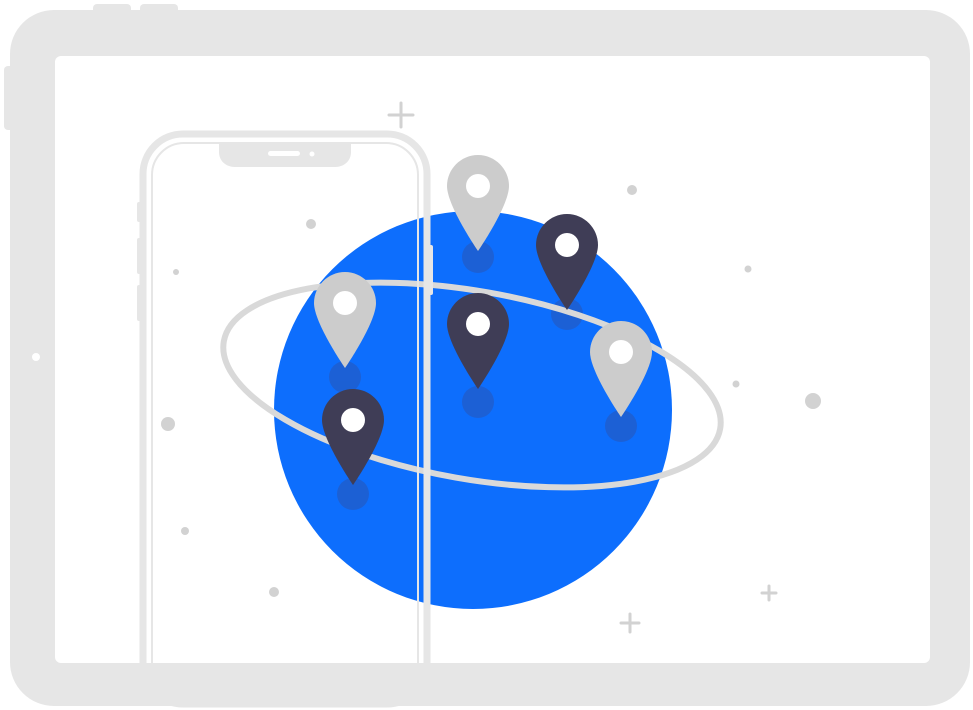 This screenshot has width=973, height=710. What do you see at coordinates (284, 153) in the screenshot?
I see `phone-speaker` at bounding box center [284, 153].